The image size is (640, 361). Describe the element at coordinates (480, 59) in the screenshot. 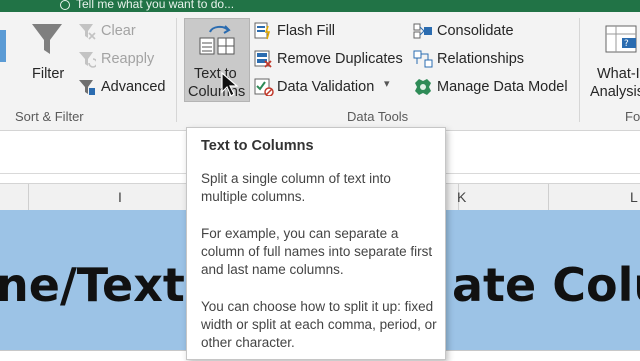

I see `relationships-button: Relationships` at that location.